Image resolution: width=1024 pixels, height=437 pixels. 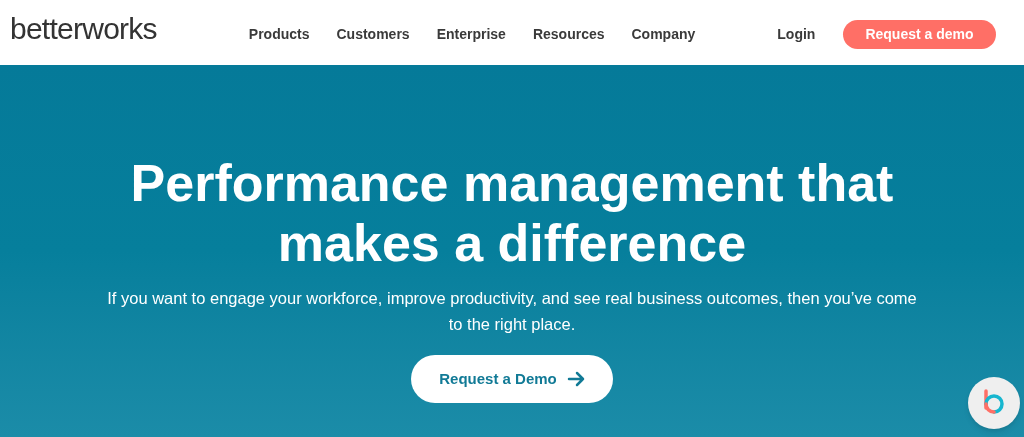 I want to click on nav-link: Resources, so click(x=568, y=34).